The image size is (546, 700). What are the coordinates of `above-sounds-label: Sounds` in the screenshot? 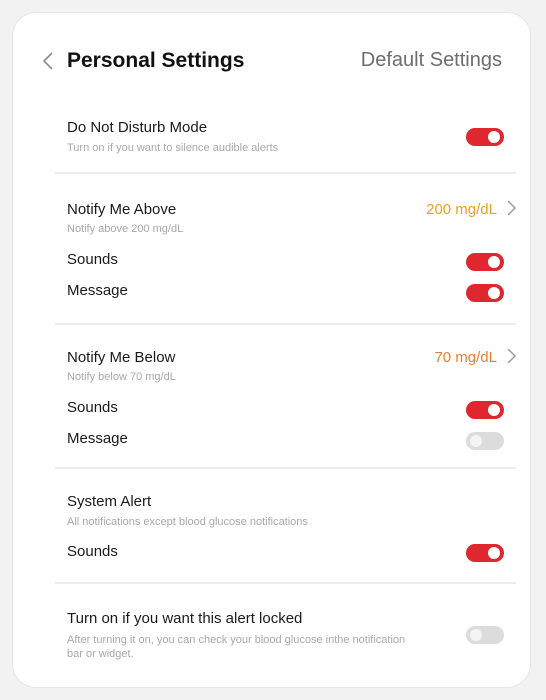 It's located at (92, 259).